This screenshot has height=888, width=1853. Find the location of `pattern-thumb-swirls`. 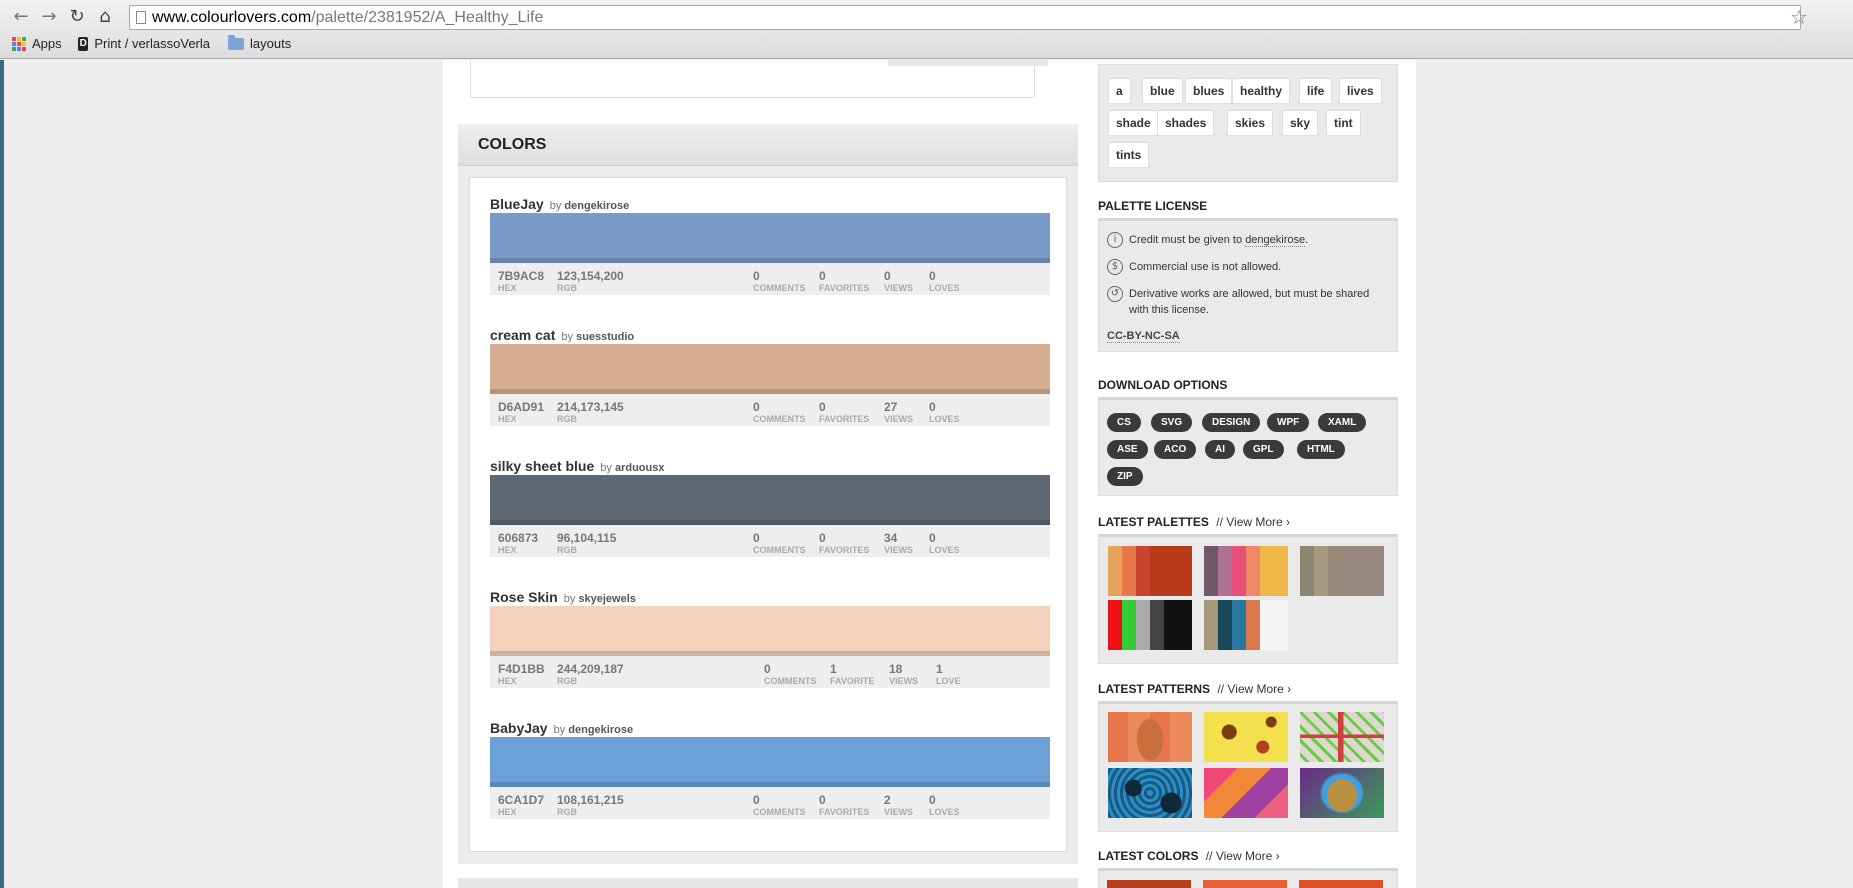

pattern-thumb-swirls is located at coordinates (1150, 793).